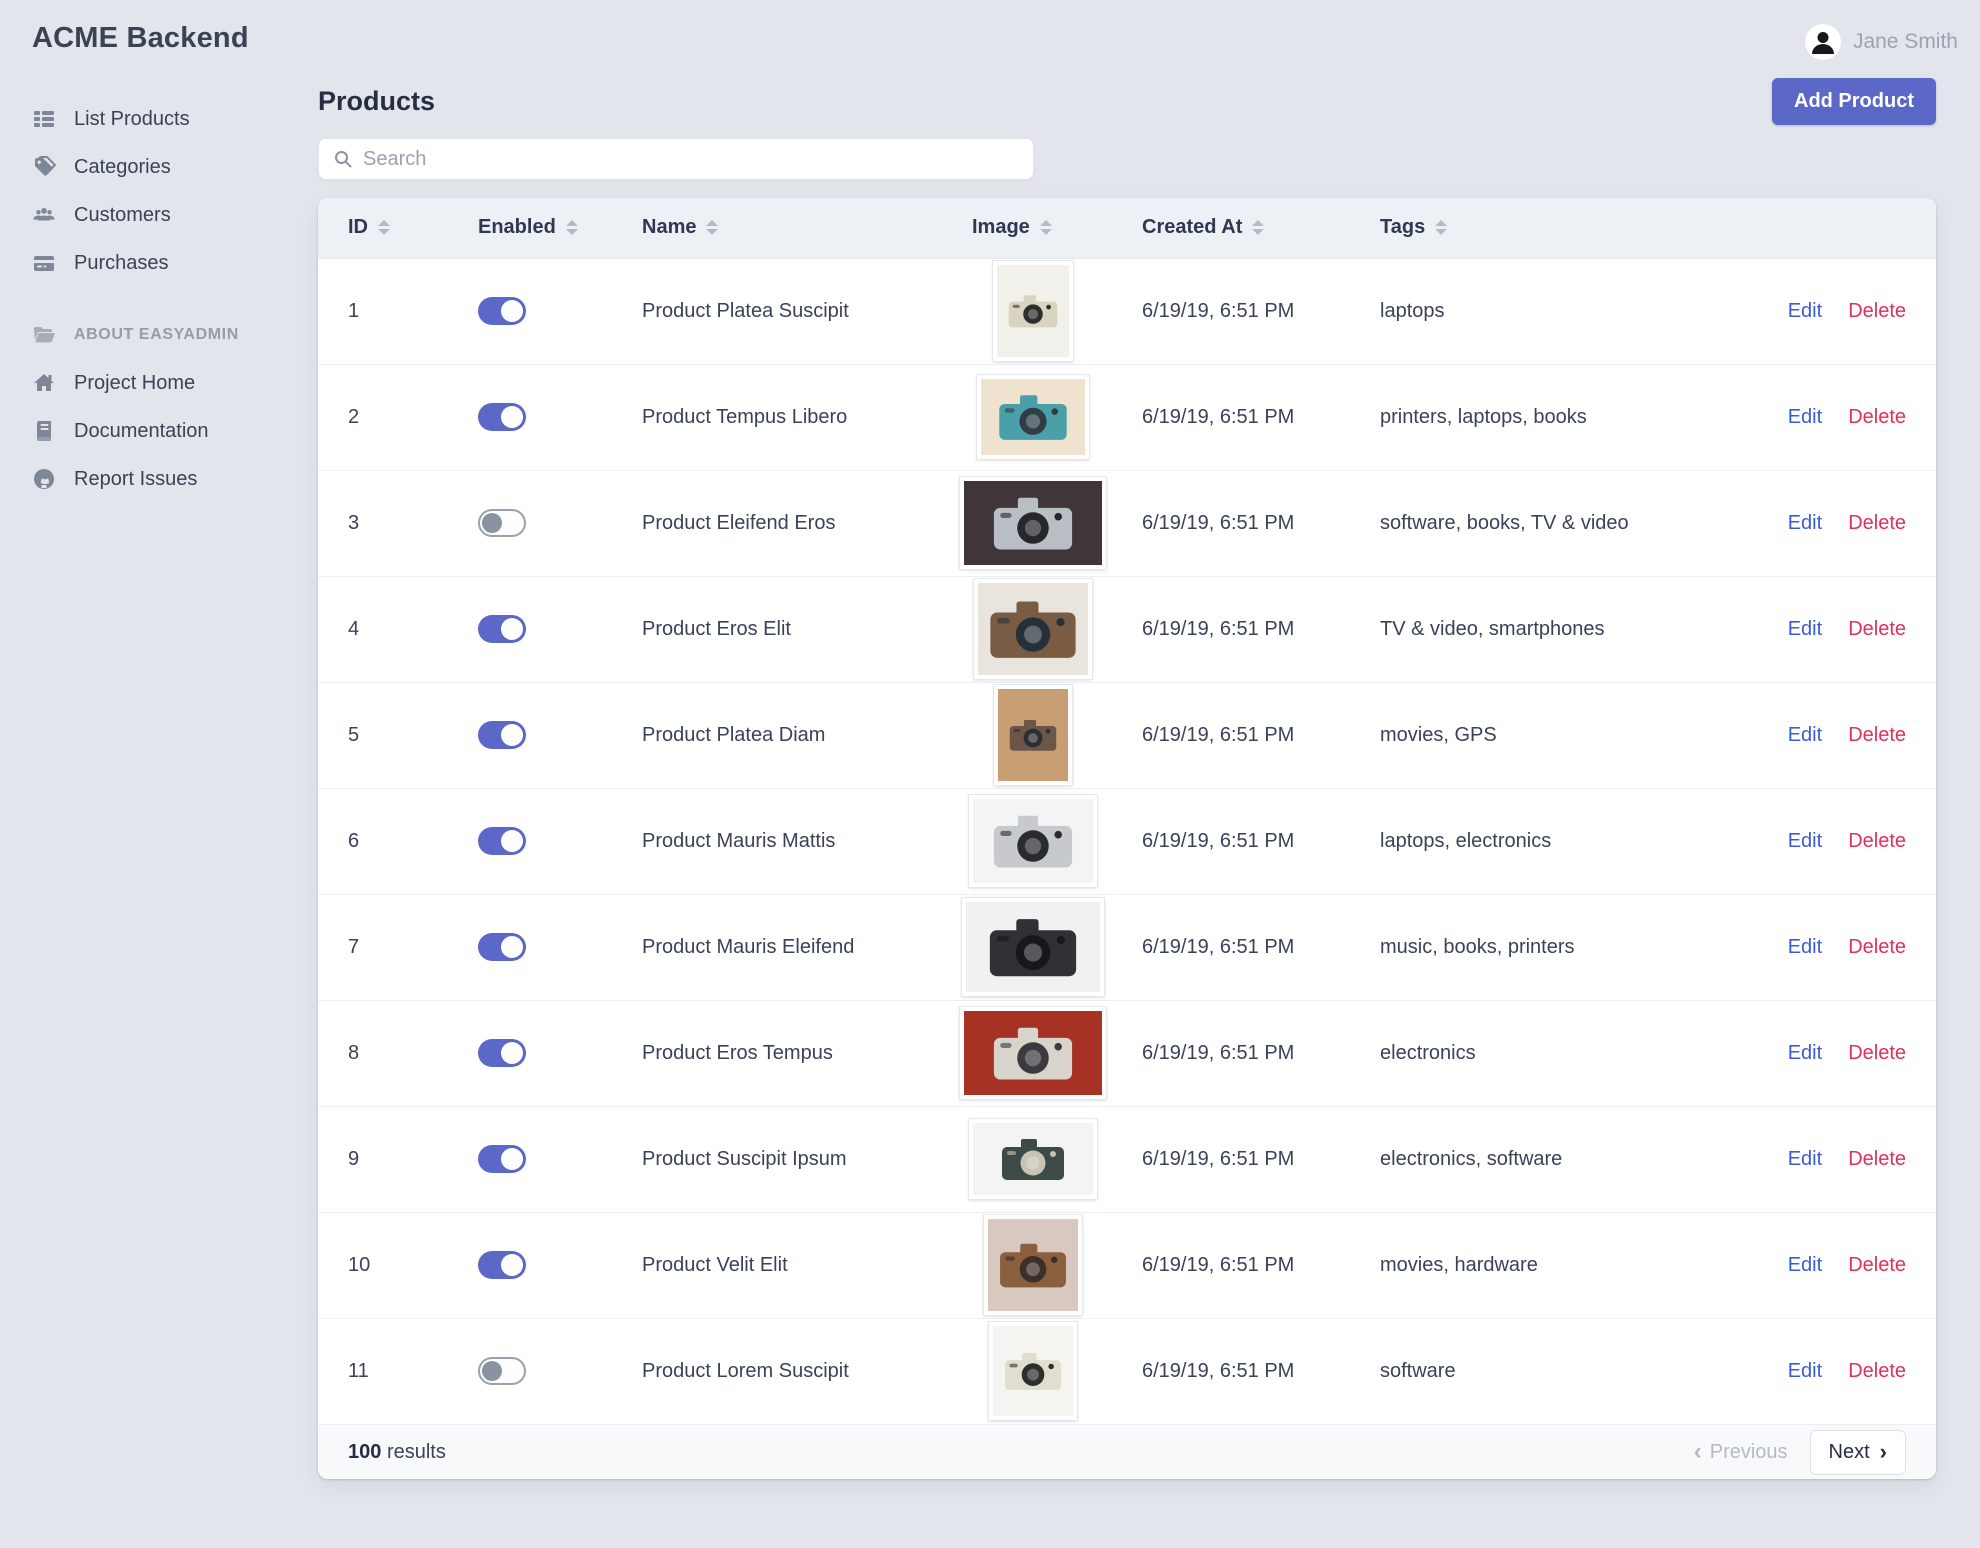 Image resolution: width=1980 pixels, height=1548 pixels. I want to click on users-icon, so click(44, 215).